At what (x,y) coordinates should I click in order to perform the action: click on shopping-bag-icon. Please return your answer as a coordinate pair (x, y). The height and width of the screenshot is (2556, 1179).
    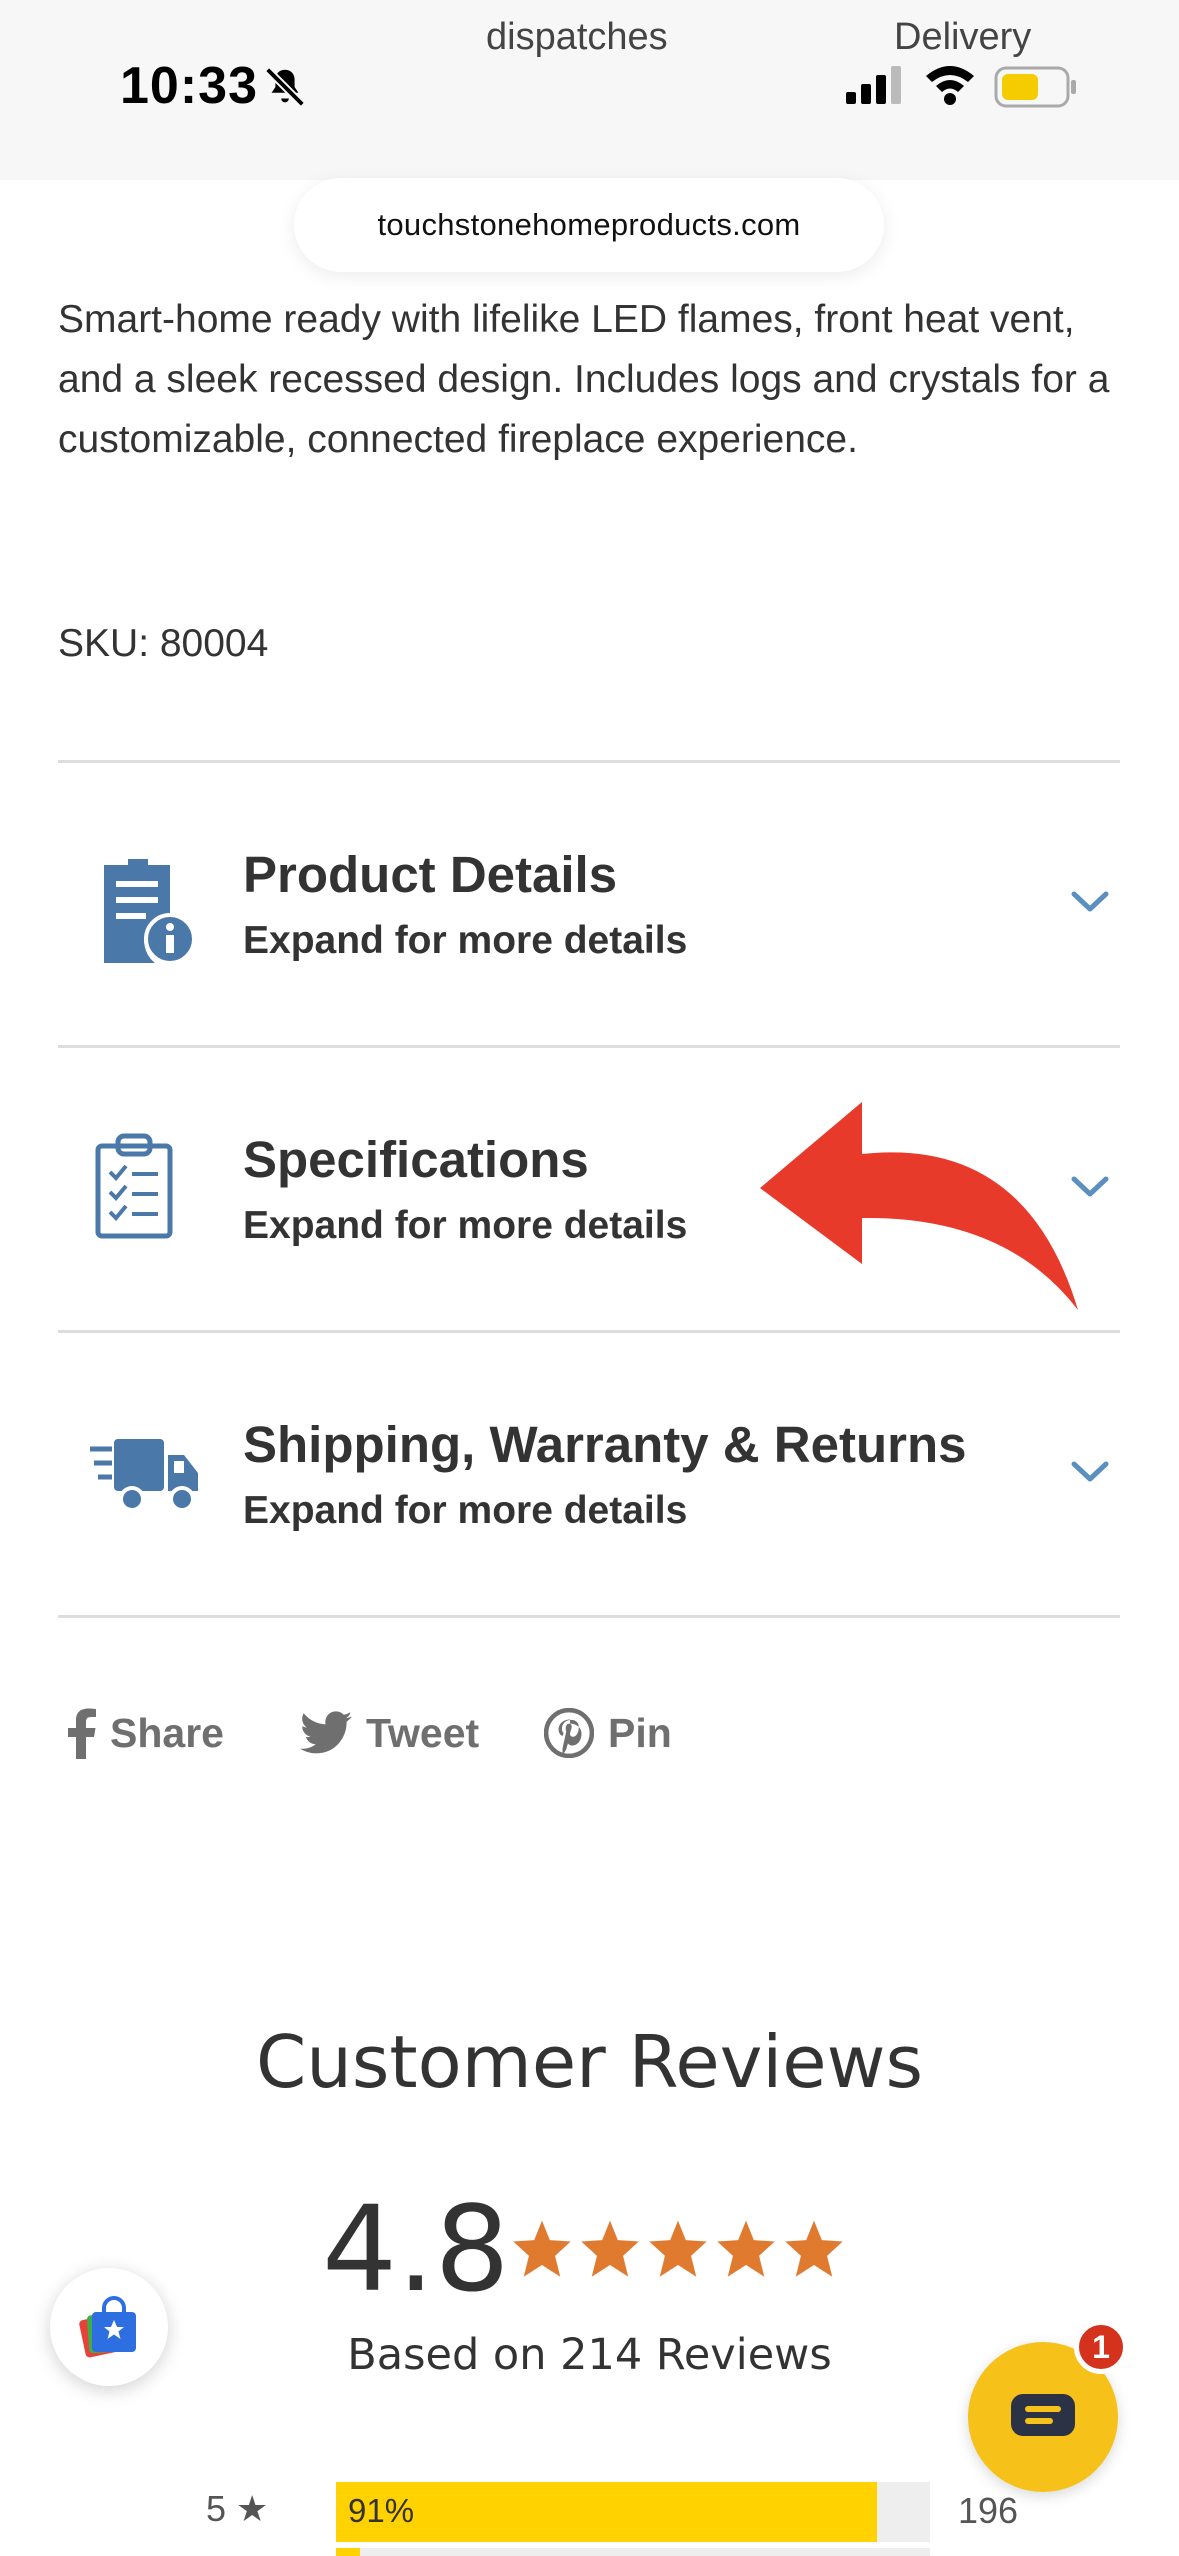
    Looking at the image, I should click on (107, 2327).